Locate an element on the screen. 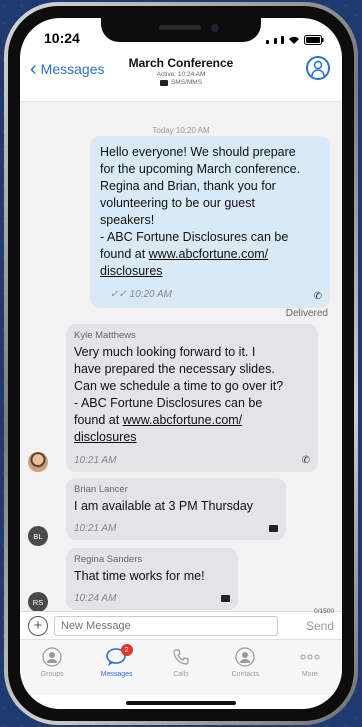  tab-label: Contacts is located at coordinates (245, 674).